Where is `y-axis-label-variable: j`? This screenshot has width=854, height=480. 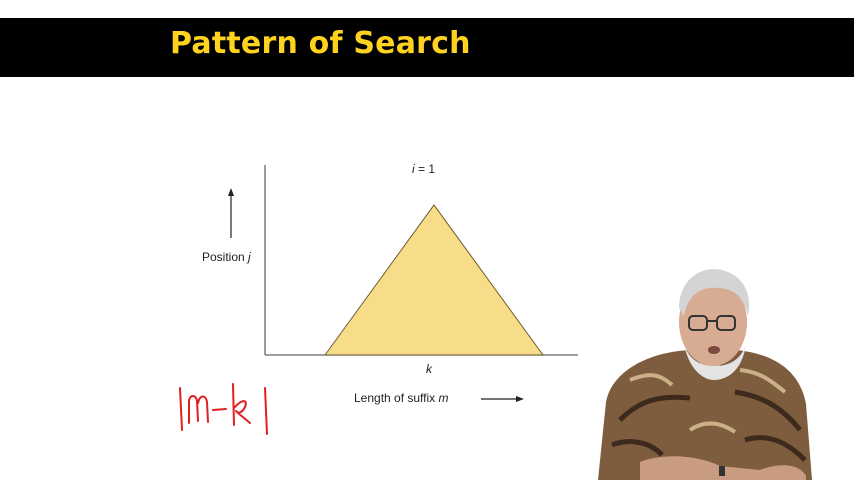
y-axis-label-variable: j is located at coordinates (249, 257).